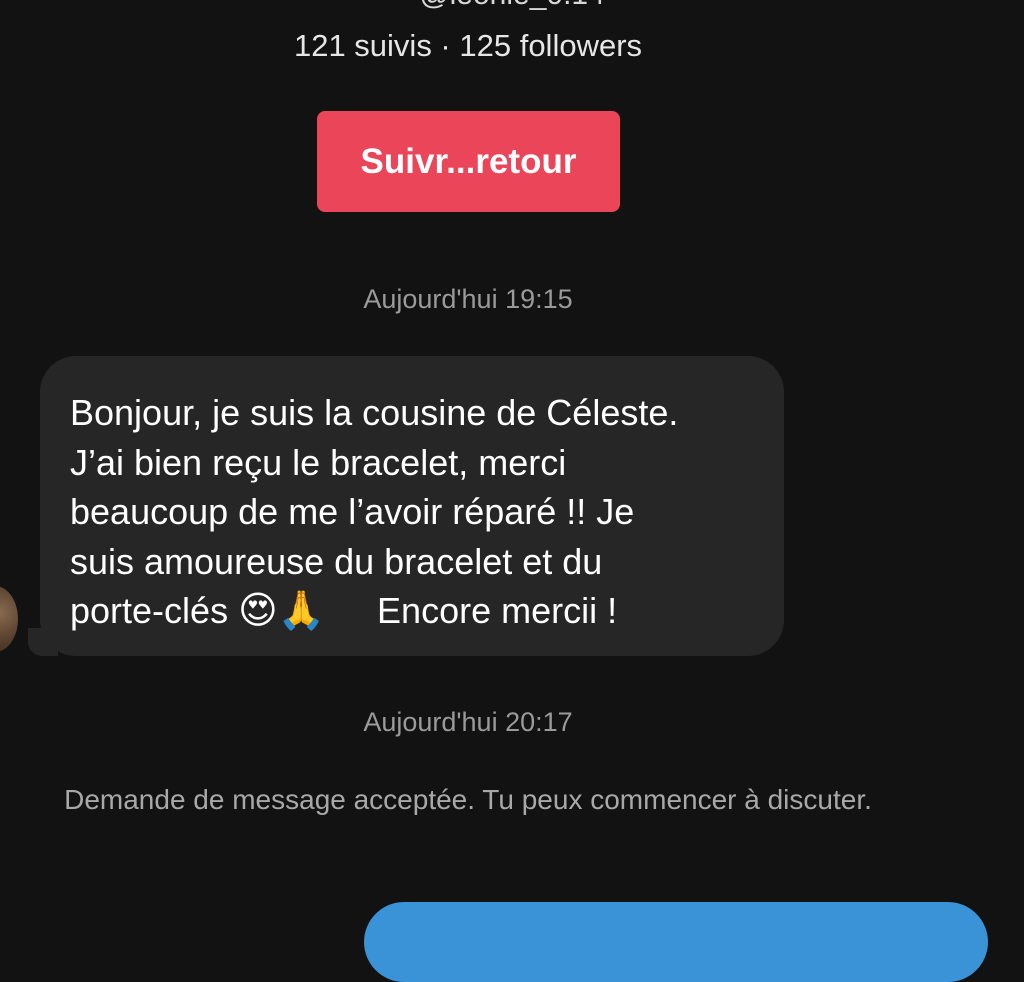 The height and width of the screenshot is (982, 1024). Describe the element at coordinates (352, 511) in the screenshot. I see `message-line: beaucoup de me l’avoir réparé !! Je` at that location.